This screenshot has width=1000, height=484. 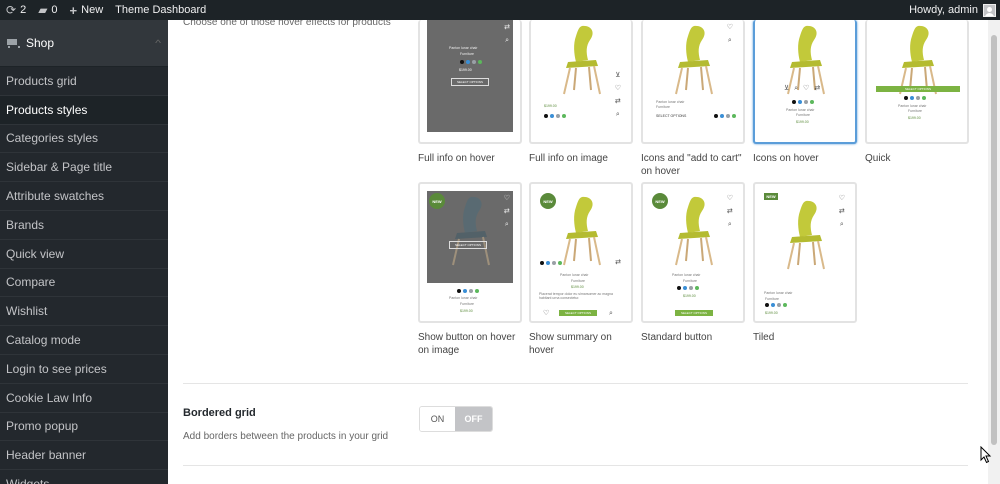 I want to click on cart-icon, so click(x=13, y=43).